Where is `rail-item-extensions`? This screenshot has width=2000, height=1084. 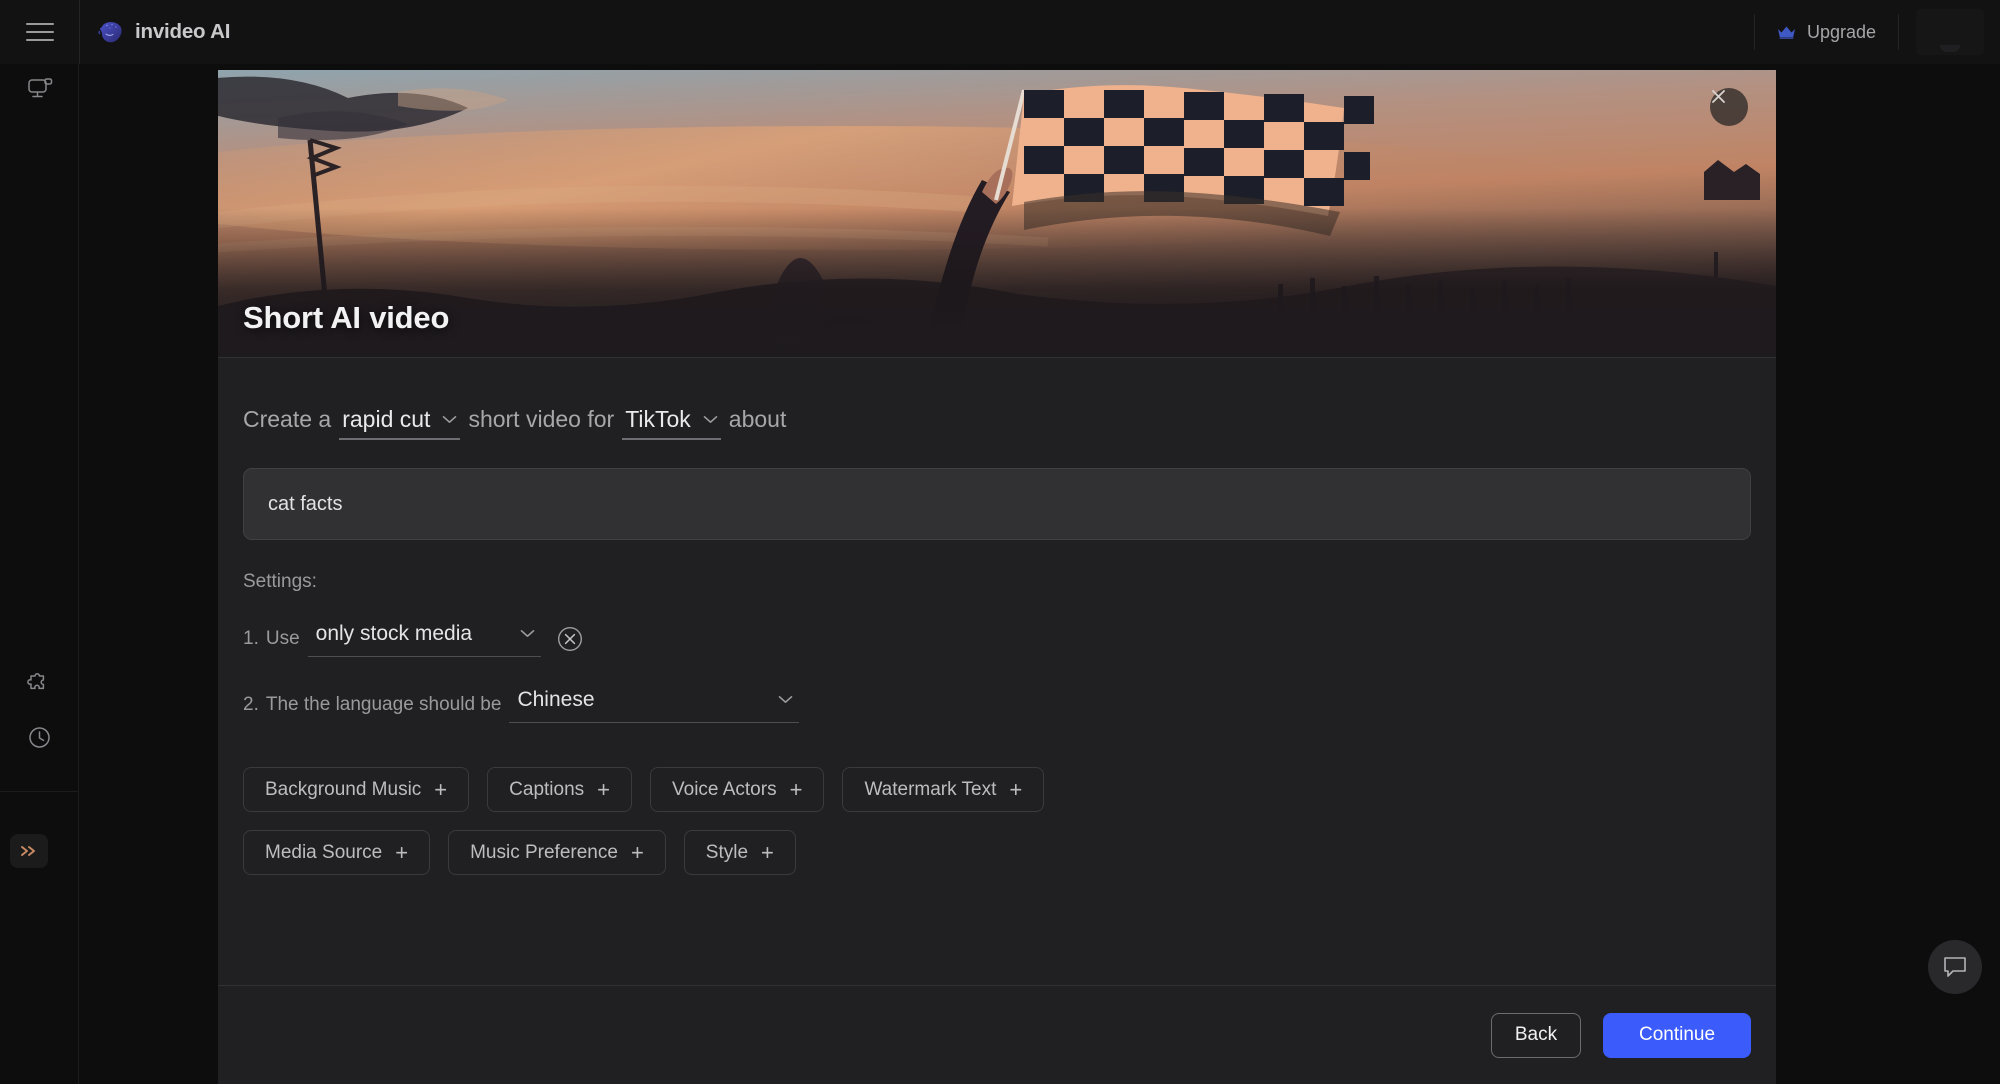 rail-item-extensions is located at coordinates (39, 680).